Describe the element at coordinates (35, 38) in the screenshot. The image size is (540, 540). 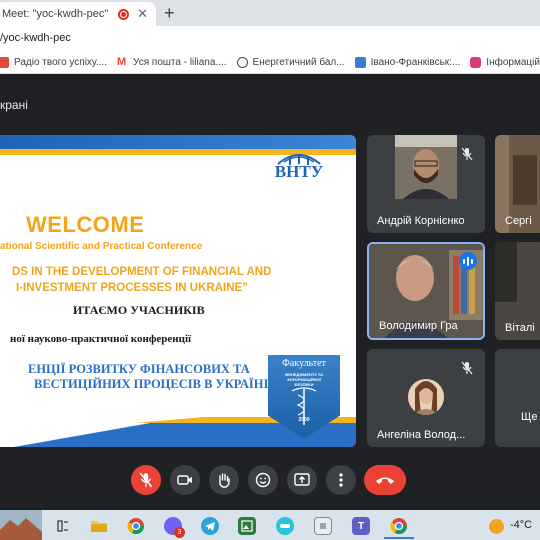
I see `url-text: /yoc-kwdh-pec` at that location.